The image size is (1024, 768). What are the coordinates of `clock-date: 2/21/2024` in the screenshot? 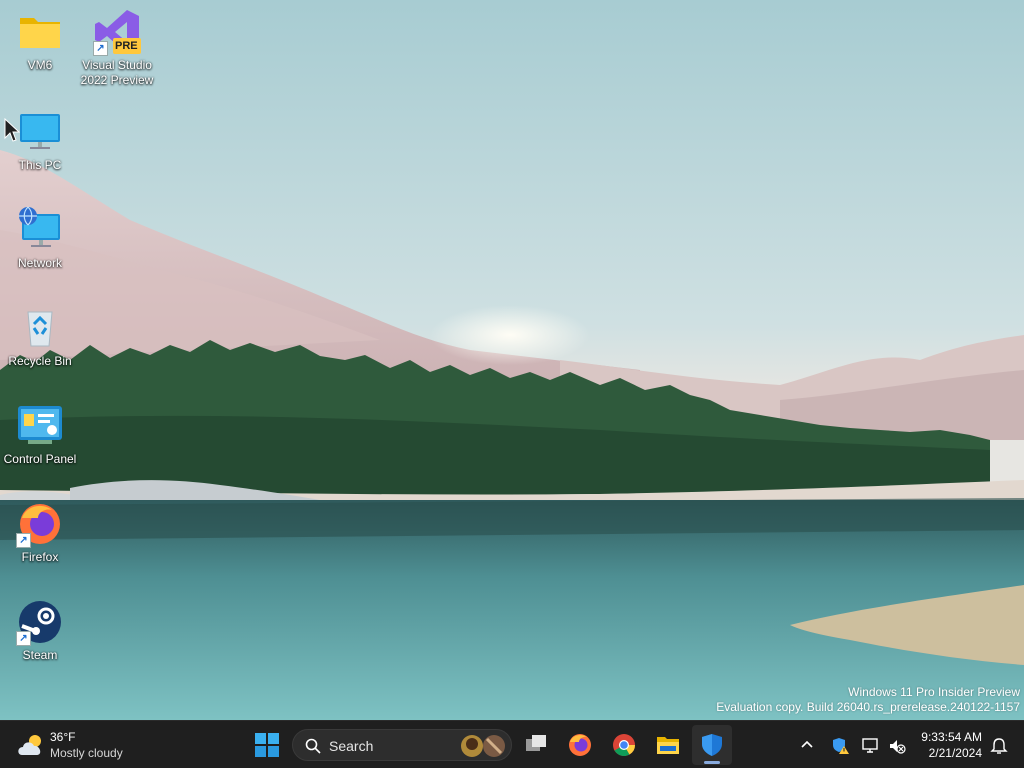 It's located at (955, 753).